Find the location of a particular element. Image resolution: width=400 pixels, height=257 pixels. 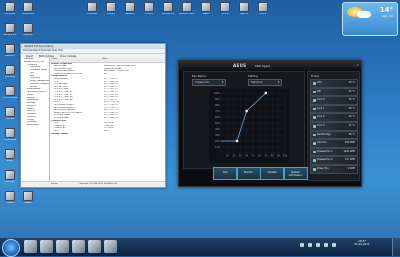

desktop-icon-label: GPU-Z is located at coordinates (263, 14).